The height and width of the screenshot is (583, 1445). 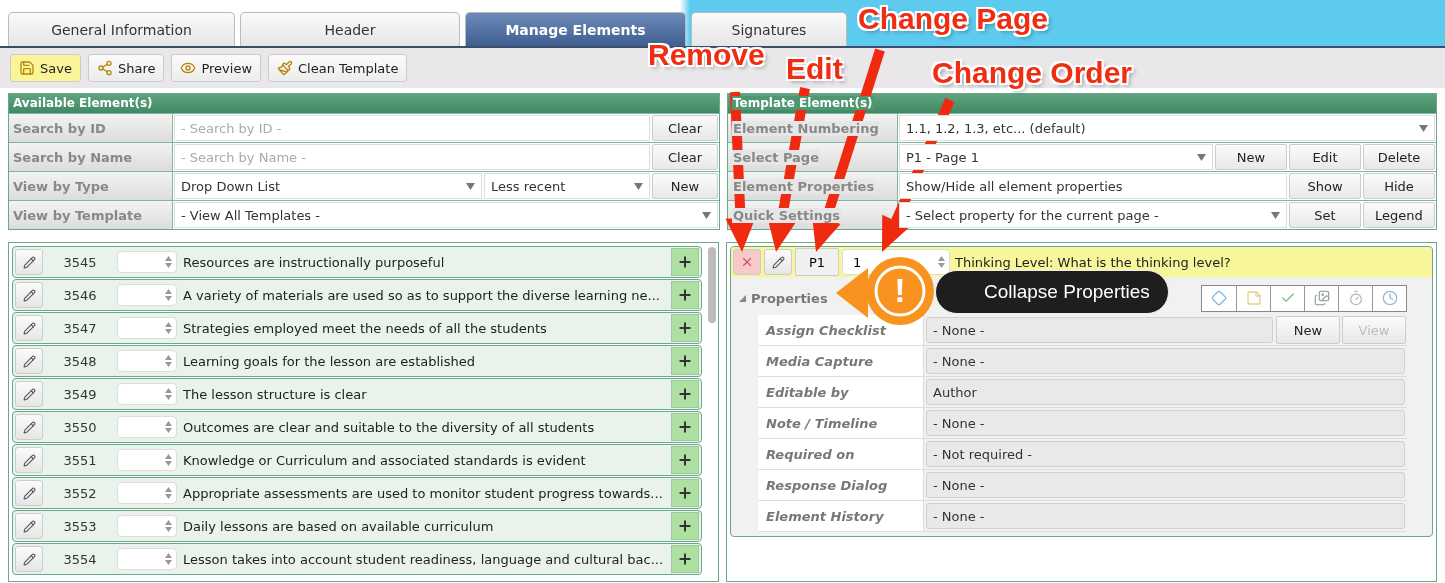 I want to click on dropdown: Less recent, so click(x=567, y=186).